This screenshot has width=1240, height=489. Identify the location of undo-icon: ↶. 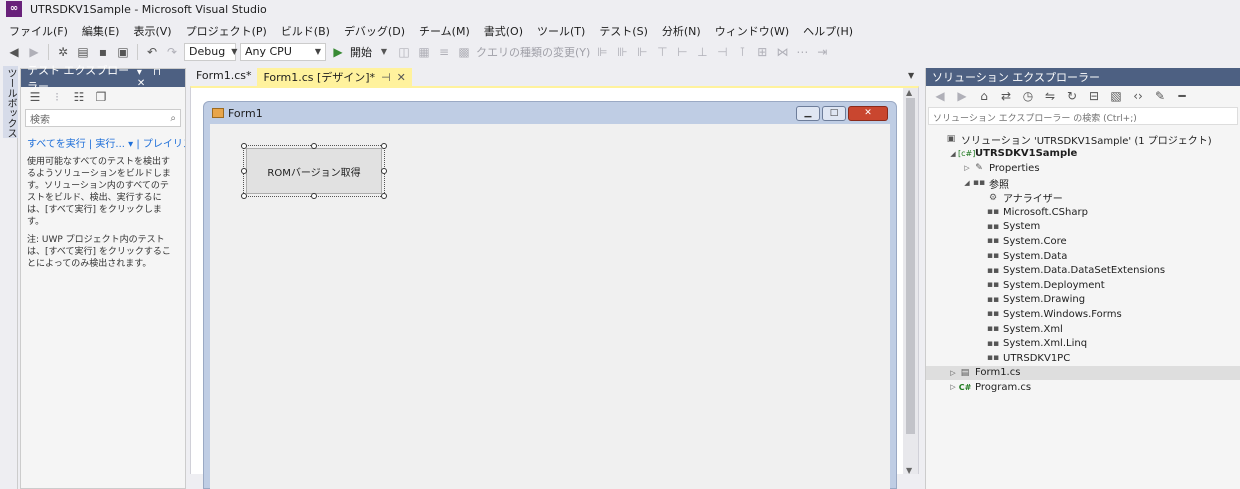
(152, 52).